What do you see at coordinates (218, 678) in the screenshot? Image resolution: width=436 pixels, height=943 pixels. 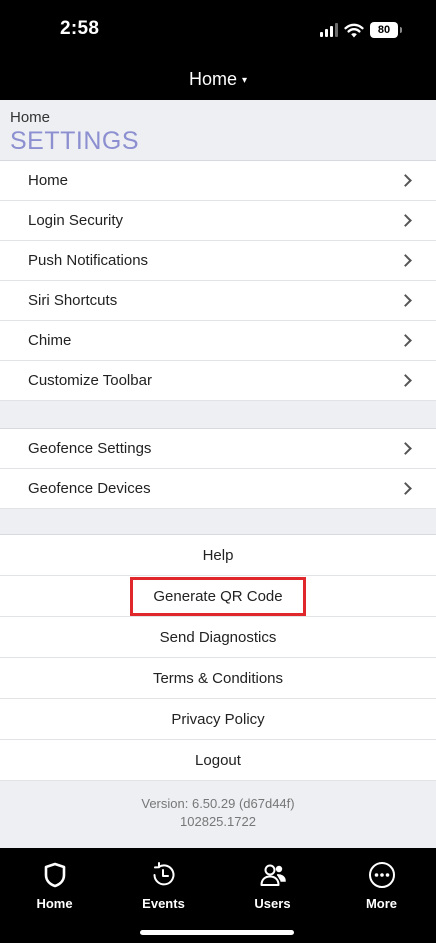 I see `terms-conditions-link: Terms & Conditions` at bounding box center [218, 678].